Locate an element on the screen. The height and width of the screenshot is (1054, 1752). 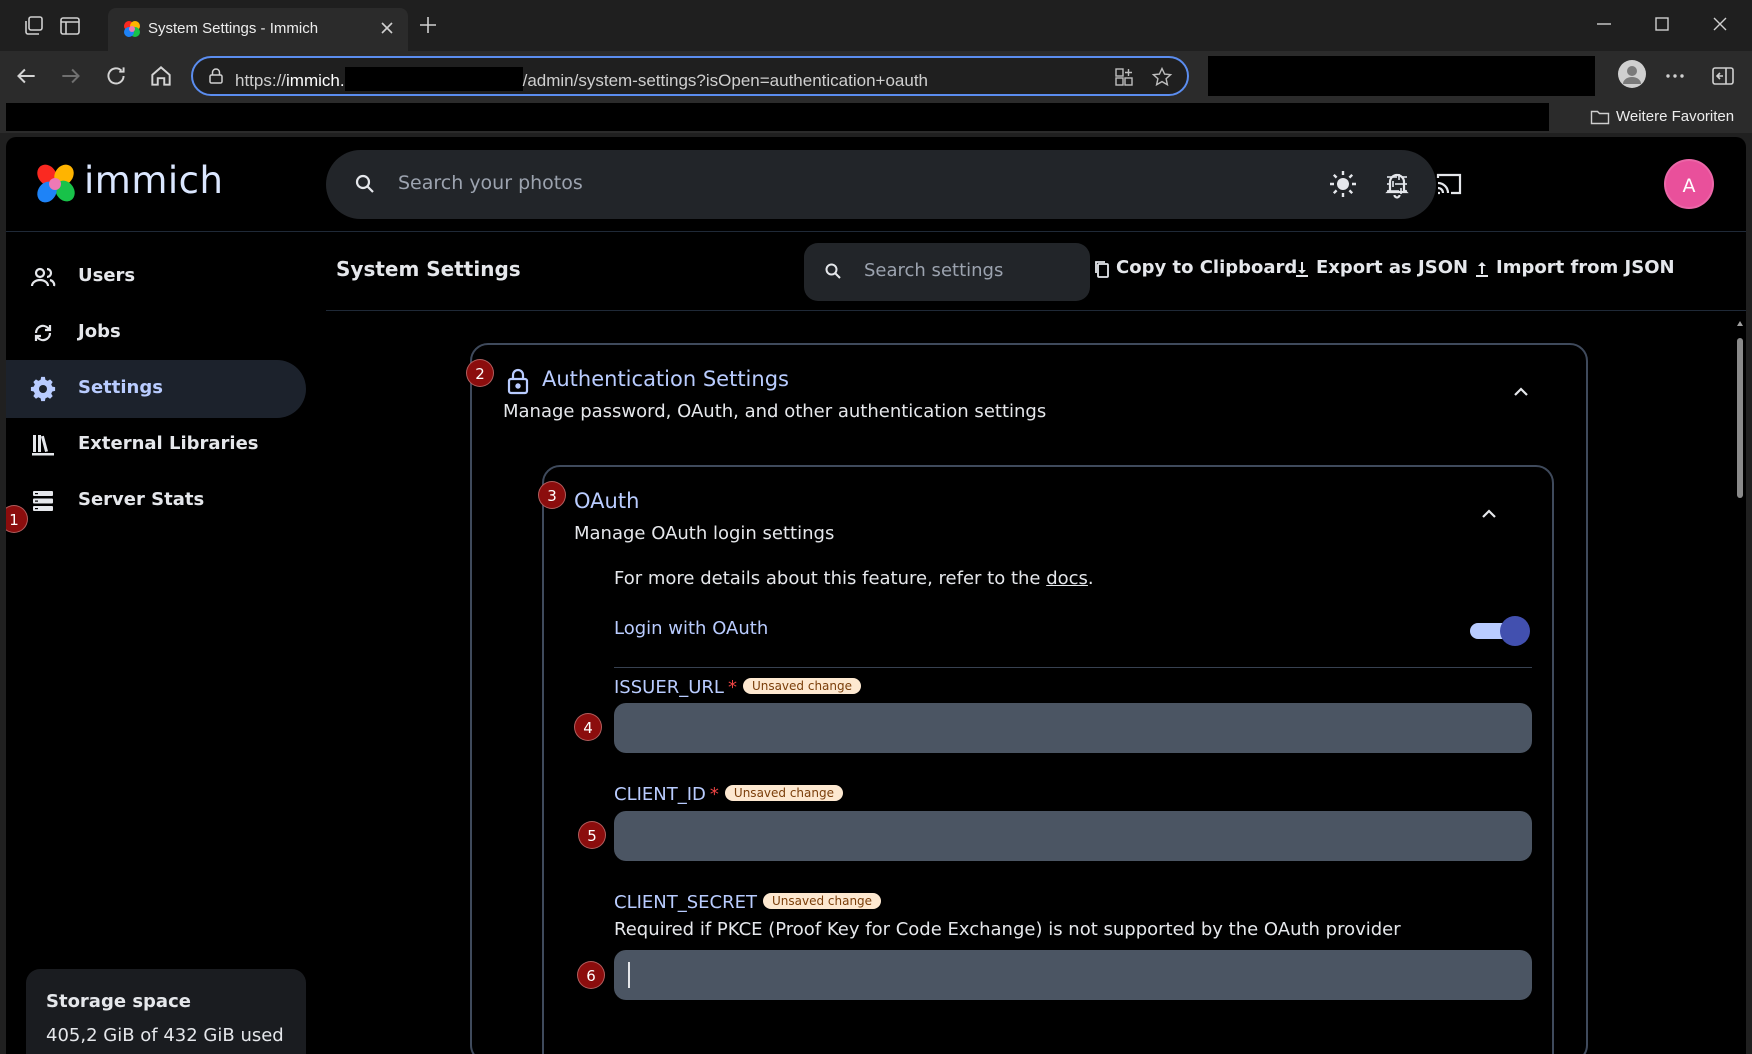
page-title: System Settings is located at coordinates (428, 269).